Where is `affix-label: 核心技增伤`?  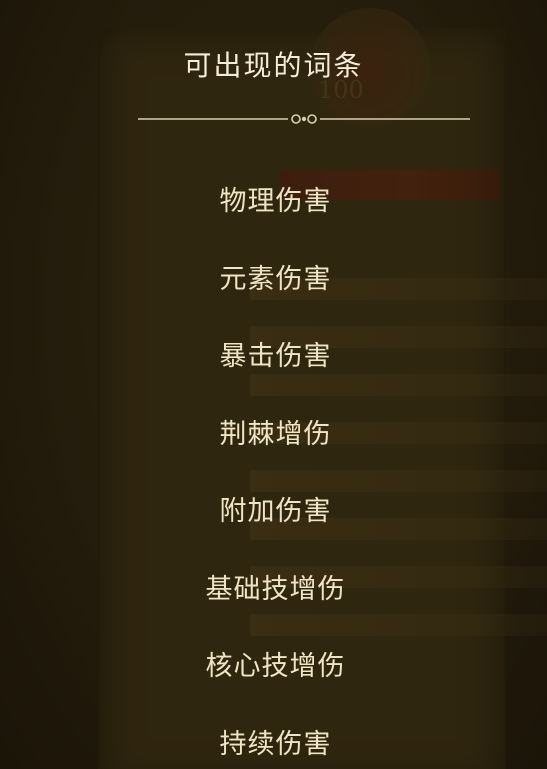
affix-label: 核心技增伤 is located at coordinates (275, 667).